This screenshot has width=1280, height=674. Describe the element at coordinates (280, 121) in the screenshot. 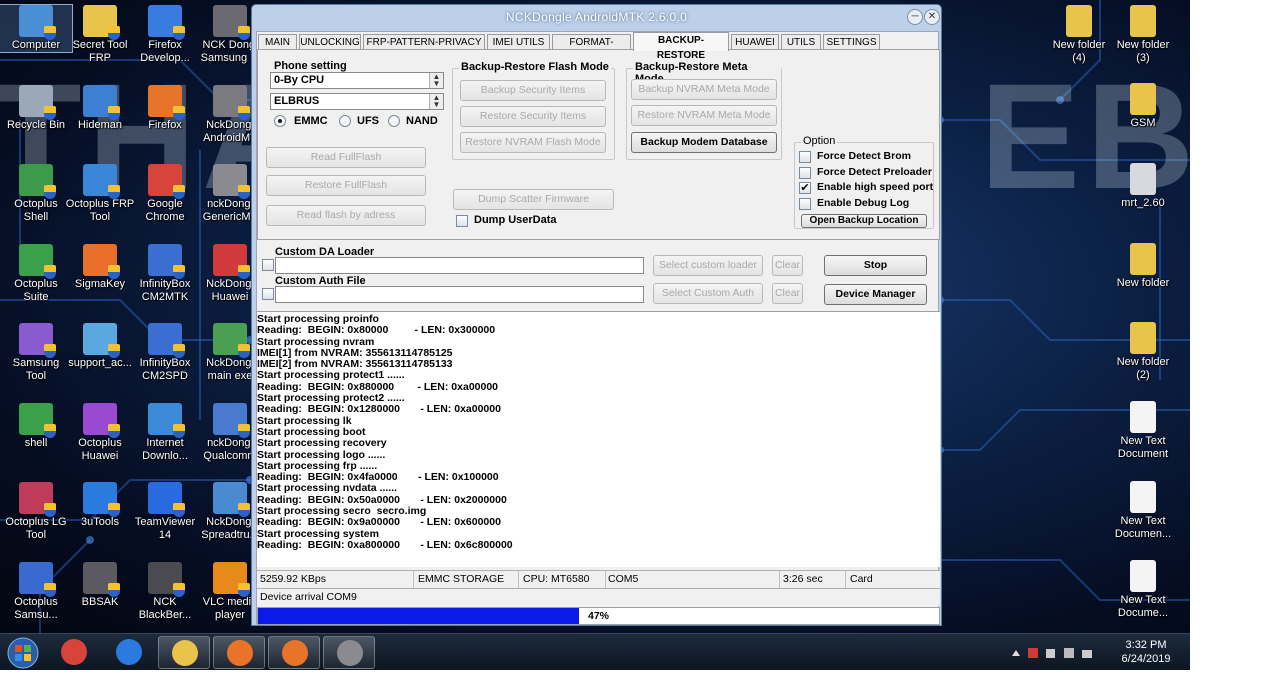

I see `radio-emmc` at that location.